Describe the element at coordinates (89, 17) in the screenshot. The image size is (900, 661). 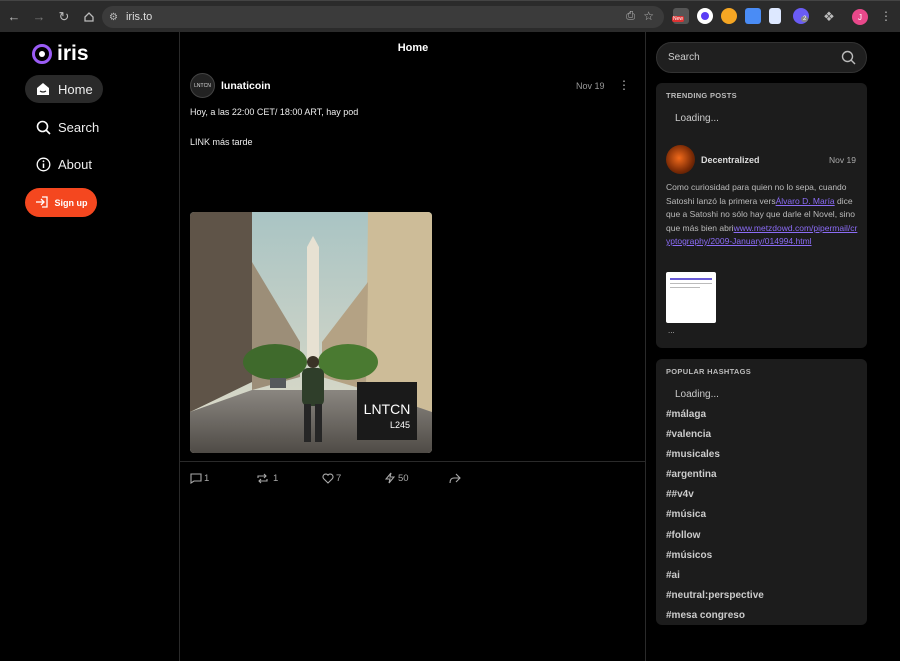
I see `home-nav-icon` at that location.